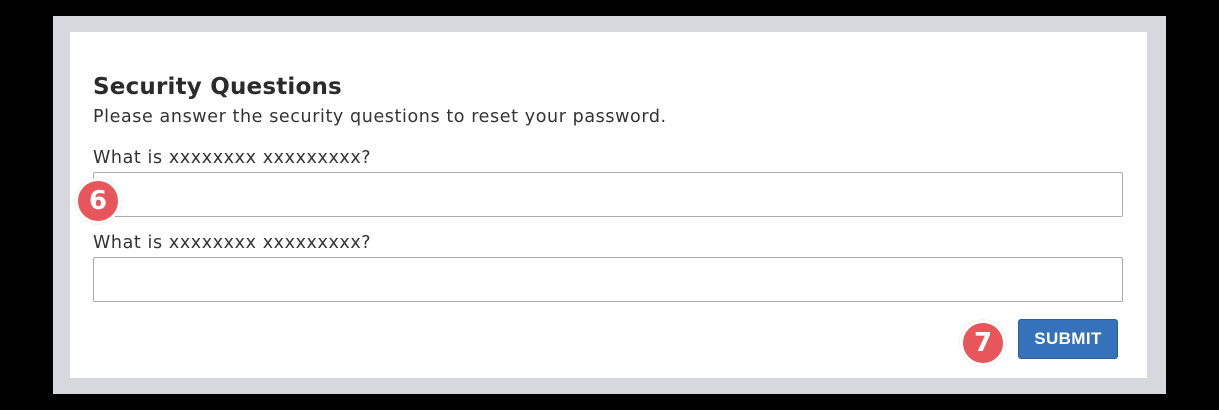  I want to click on question-1-label: What is xxxxxxxx xxxxxxxxx?, so click(232, 158).